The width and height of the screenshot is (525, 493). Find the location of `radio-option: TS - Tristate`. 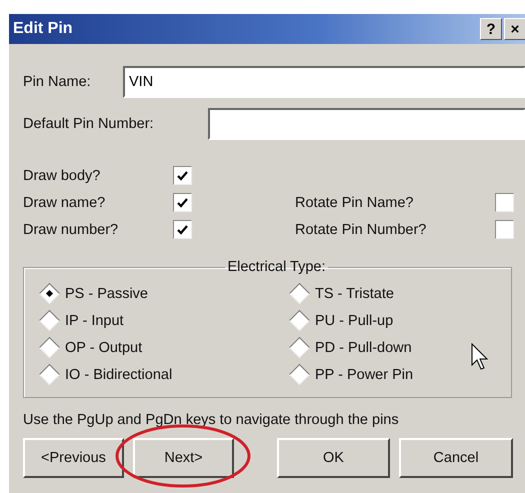

radio-option: TS - Tristate is located at coordinates (401, 293).